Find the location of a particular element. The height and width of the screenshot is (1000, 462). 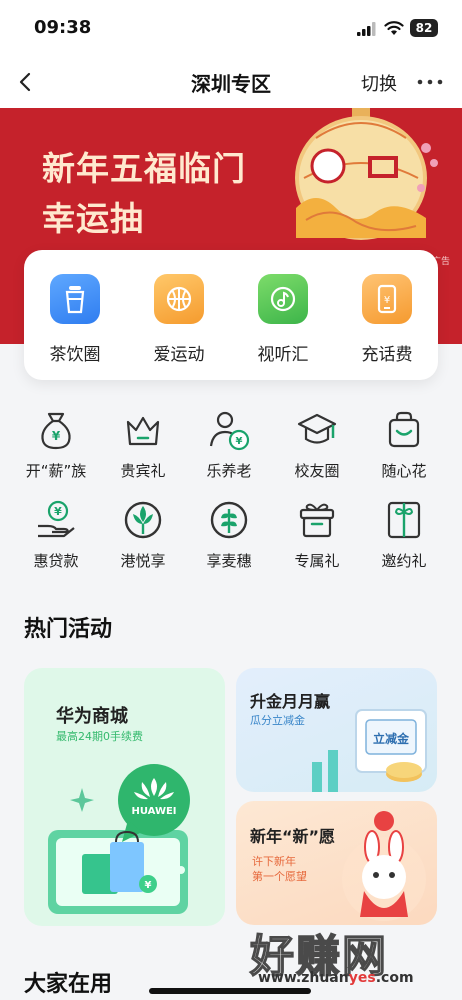

quick-item-recharge: ¥ 充话费 is located at coordinates (387, 319).